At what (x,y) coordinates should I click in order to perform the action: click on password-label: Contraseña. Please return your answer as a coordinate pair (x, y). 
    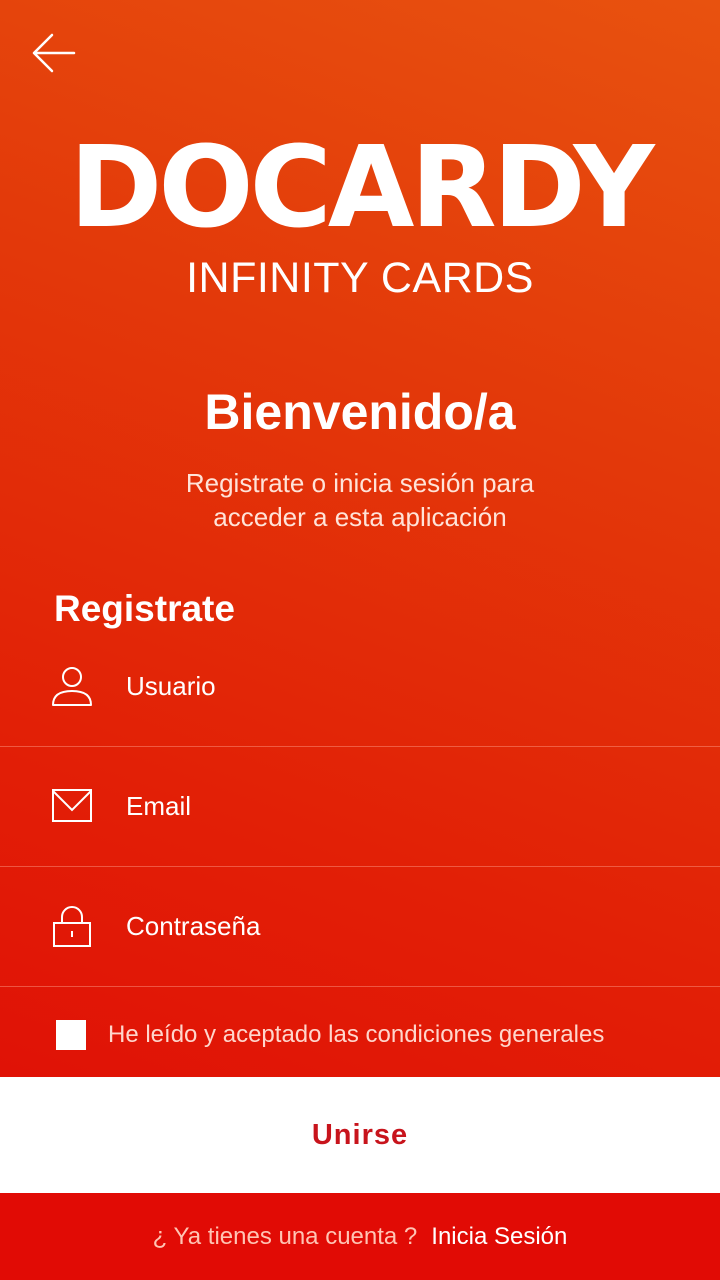
    Looking at the image, I should click on (193, 925).